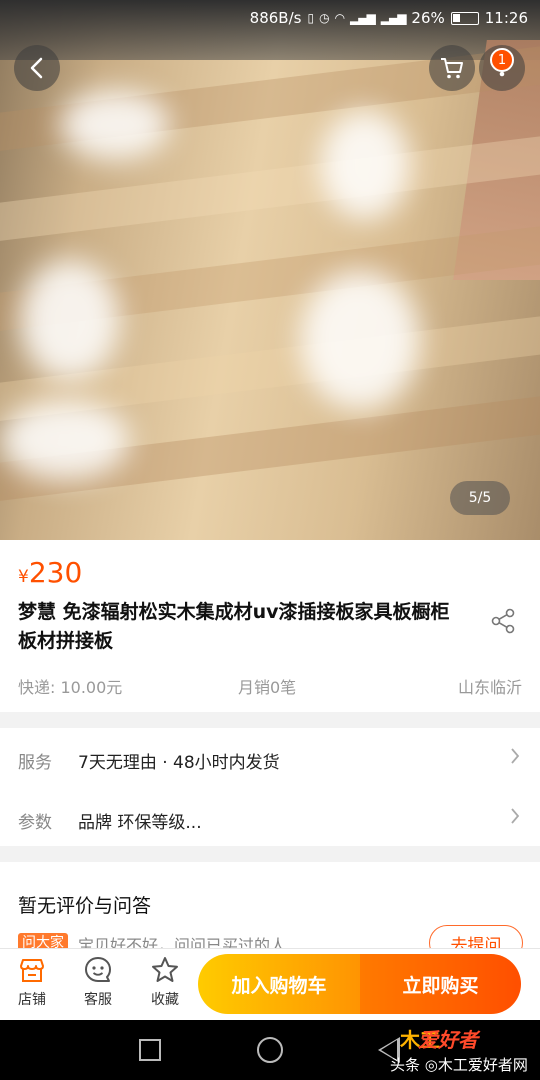 This screenshot has height=1080, width=540. What do you see at coordinates (234, 626) in the screenshot?
I see `product-title: 梦慧 免漆辐射松实木集成材uv漆插接板家具板橱柜板材拼接板` at bounding box center [234, 626].